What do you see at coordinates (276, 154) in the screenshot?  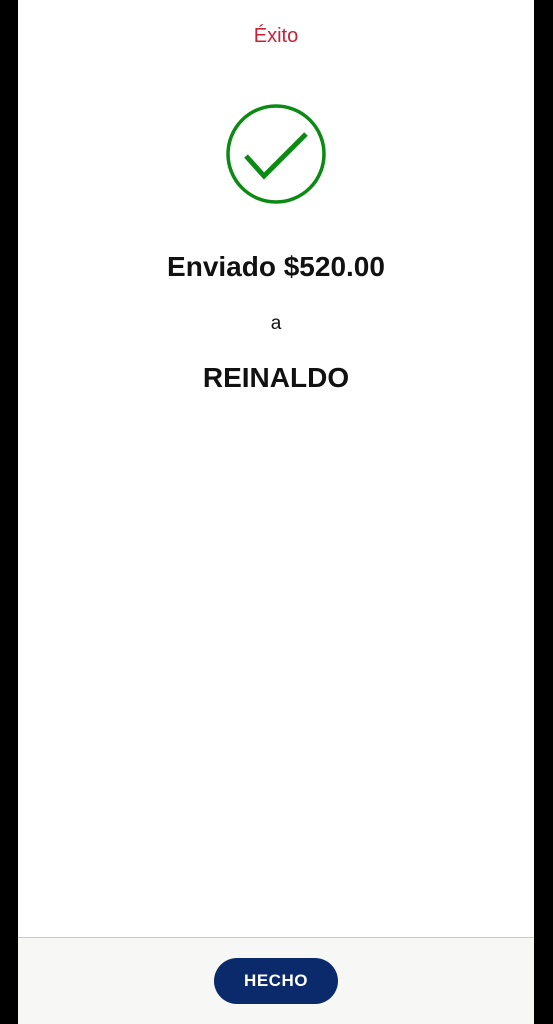 I see `check-circle-icon` at bounding box center [276, 154].